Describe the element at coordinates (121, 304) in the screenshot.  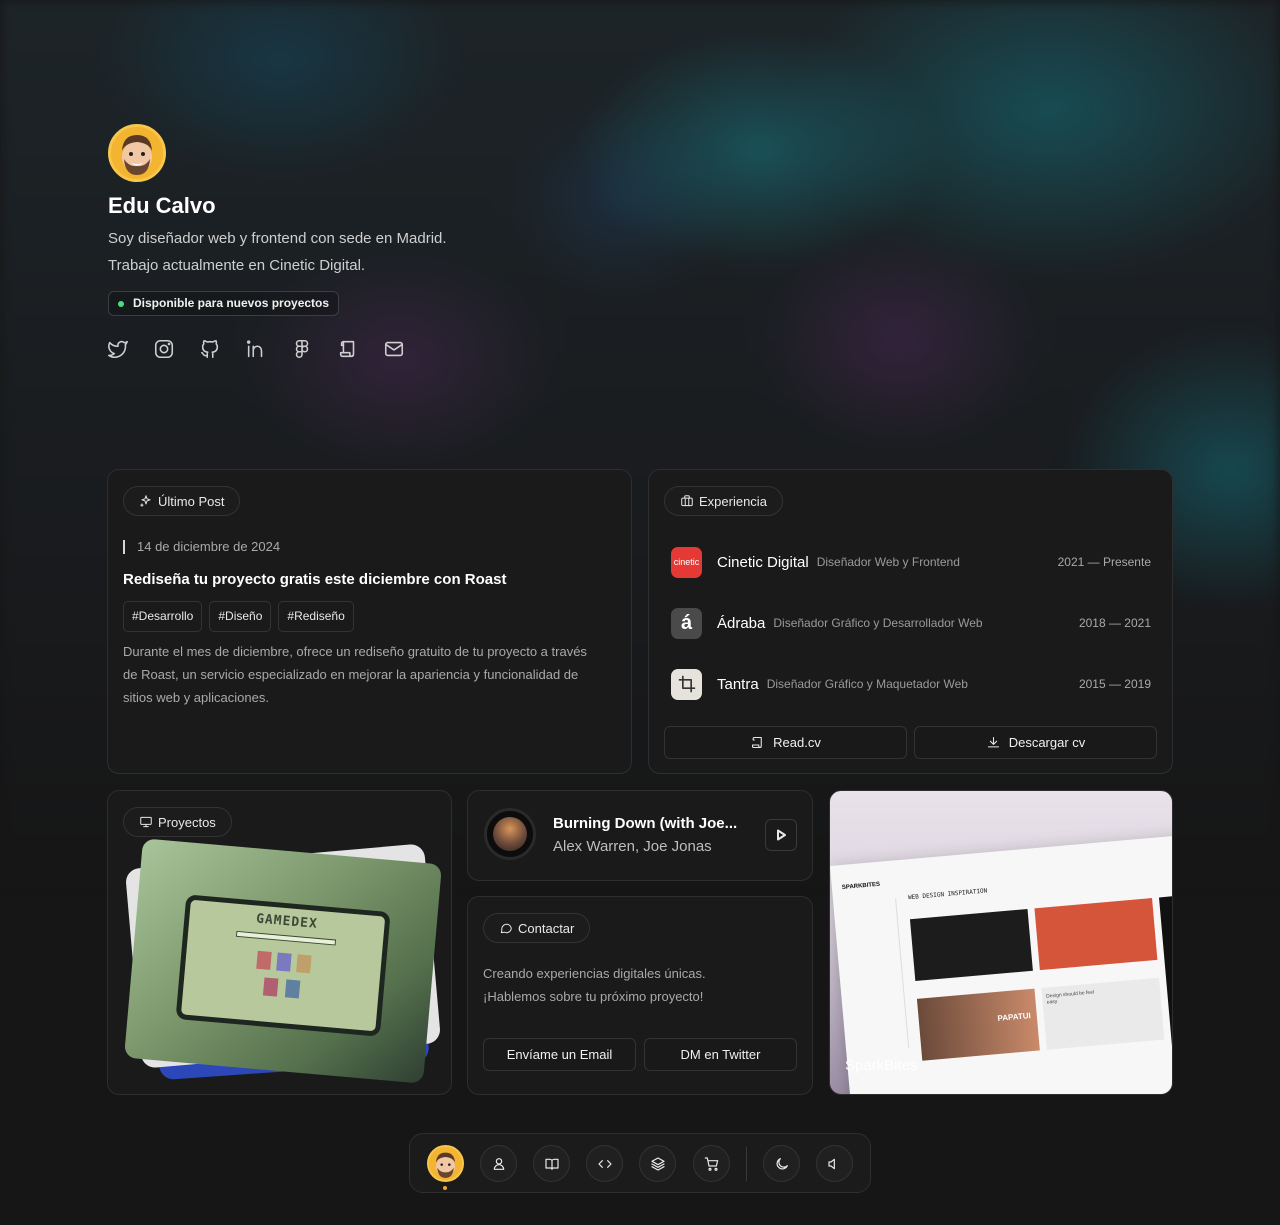
I see `status-dot-icon` at that location.